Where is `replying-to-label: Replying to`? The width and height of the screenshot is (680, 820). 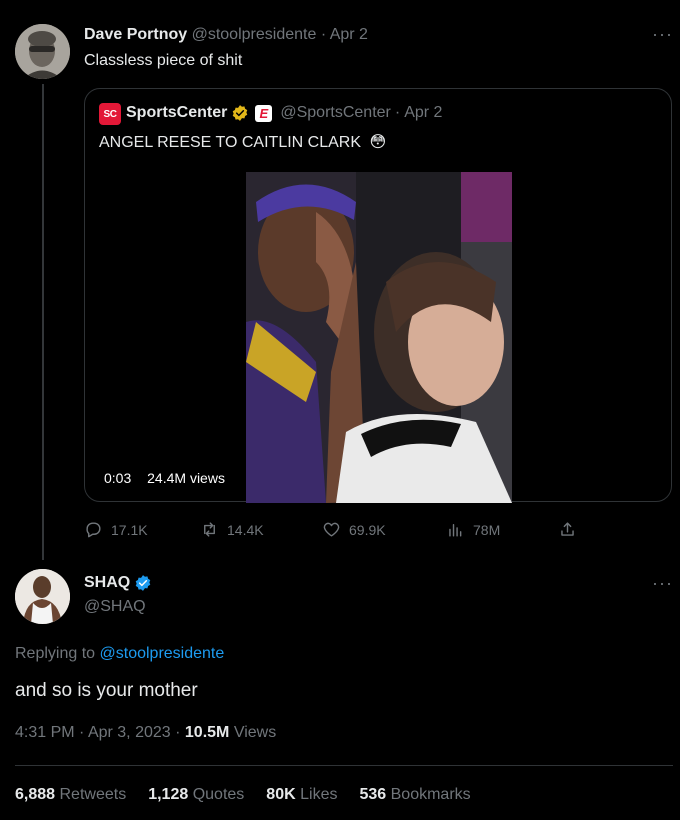 replying-to-label: Replying to is located at coordinates (55, 653).